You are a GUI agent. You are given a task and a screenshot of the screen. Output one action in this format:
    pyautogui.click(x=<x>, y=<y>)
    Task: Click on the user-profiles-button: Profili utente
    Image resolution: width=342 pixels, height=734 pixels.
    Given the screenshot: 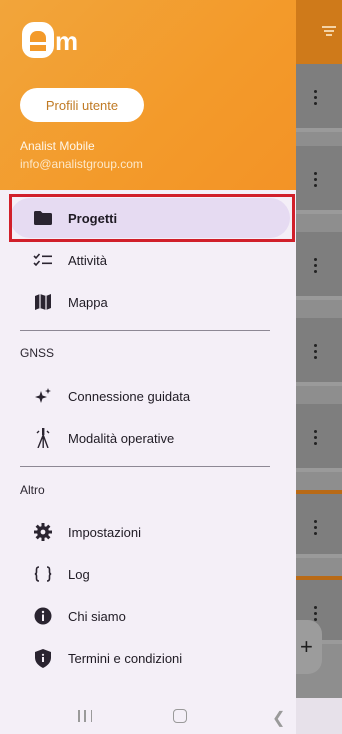 What is the action you would take?
    pyautogui.click(x=82, y=105)
    